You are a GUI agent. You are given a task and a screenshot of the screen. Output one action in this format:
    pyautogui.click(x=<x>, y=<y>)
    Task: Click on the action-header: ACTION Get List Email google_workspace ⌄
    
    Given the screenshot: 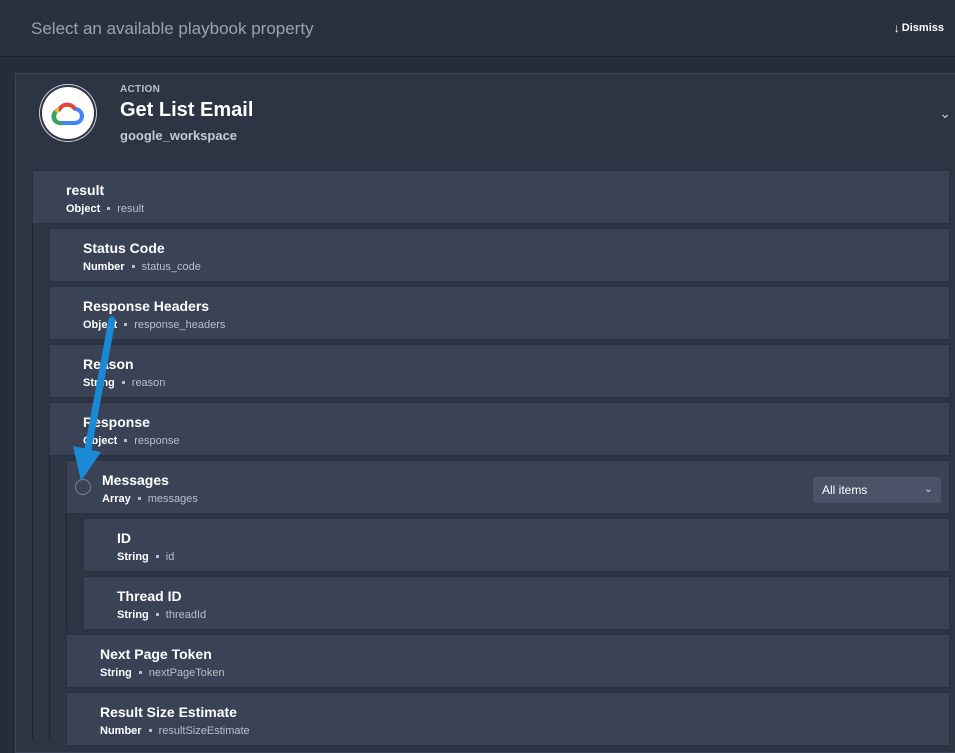 What is the action you would take?
    pyautogui.click(x=485, y=118)
    